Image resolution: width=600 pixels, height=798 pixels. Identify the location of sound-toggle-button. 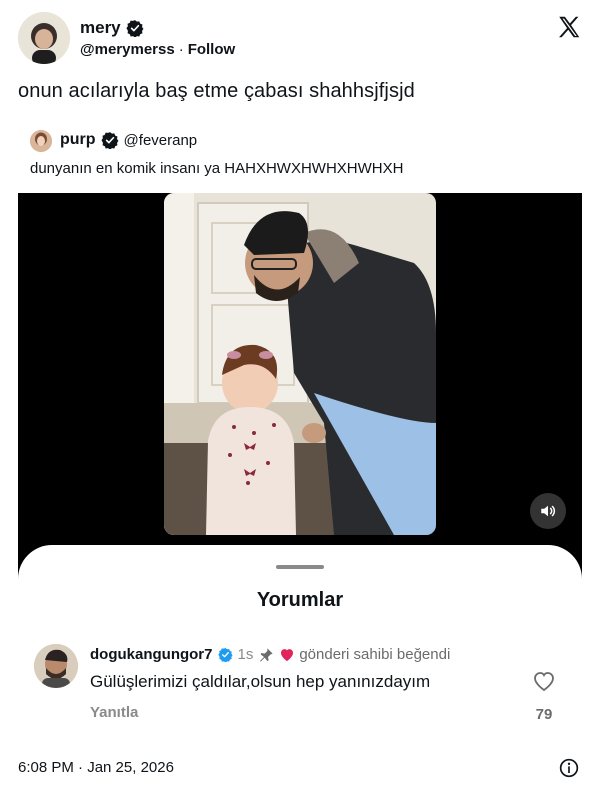
(548, 511).